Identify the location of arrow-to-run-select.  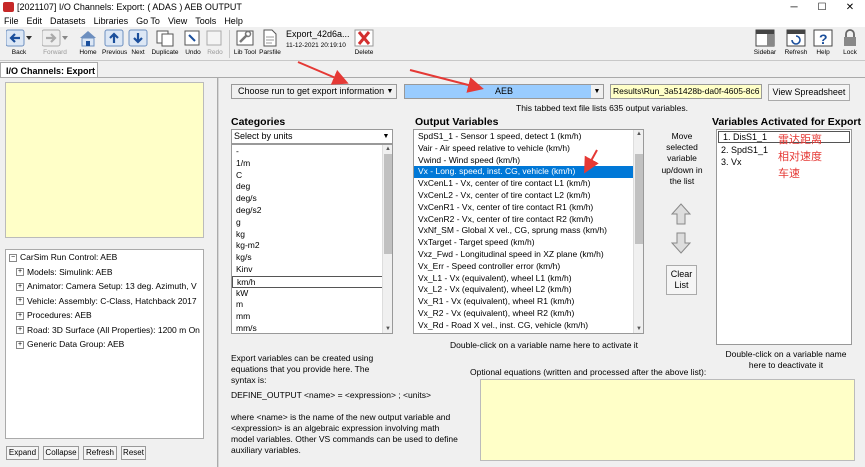
(446, 81).